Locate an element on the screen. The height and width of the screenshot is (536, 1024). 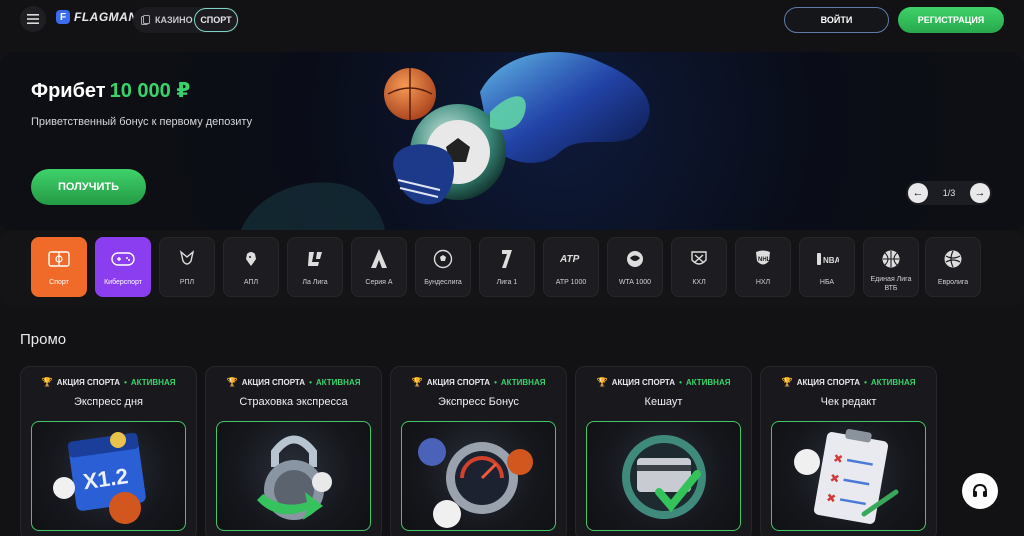
register-button: РЕГИСТРАЦИЯ is located at coordinates (951, 20).